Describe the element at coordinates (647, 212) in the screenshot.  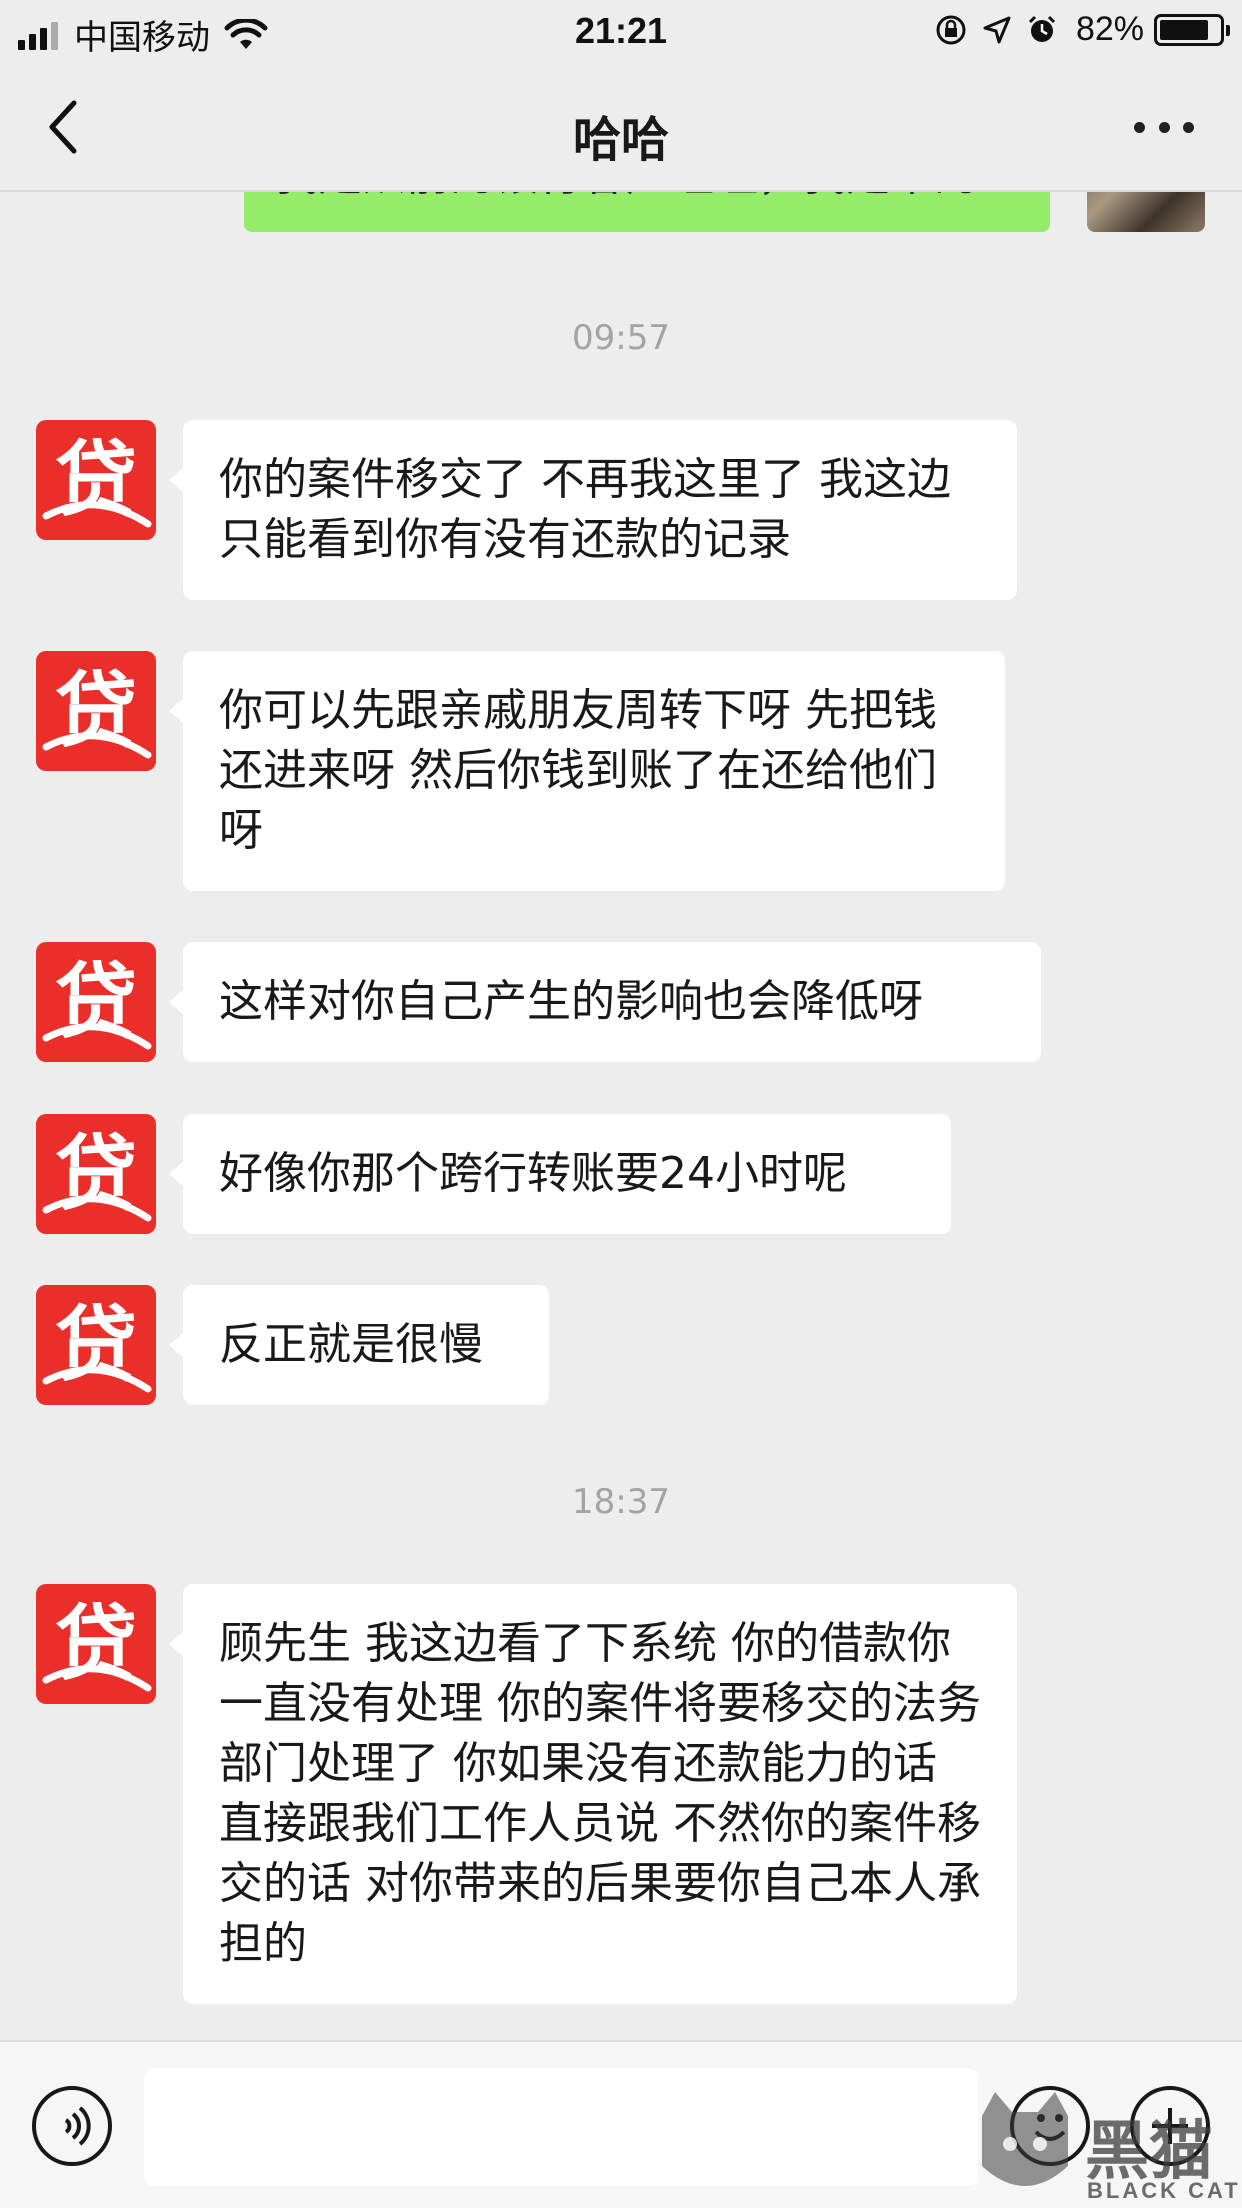
I see `outgoing-bubble-partial: 我是从前的银行客户经理，我是来的` at that location.